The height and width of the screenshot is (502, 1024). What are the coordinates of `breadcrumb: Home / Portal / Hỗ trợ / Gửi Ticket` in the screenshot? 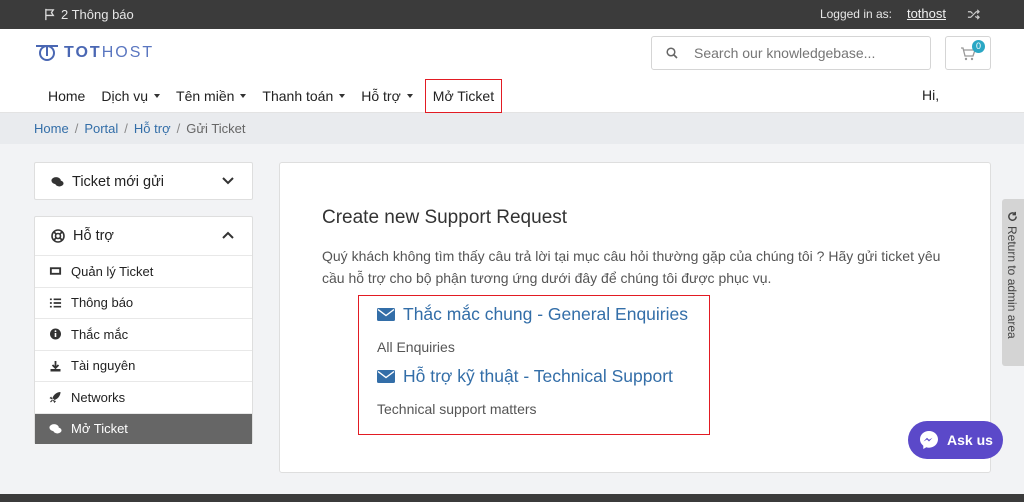 It's located at (512, 128).